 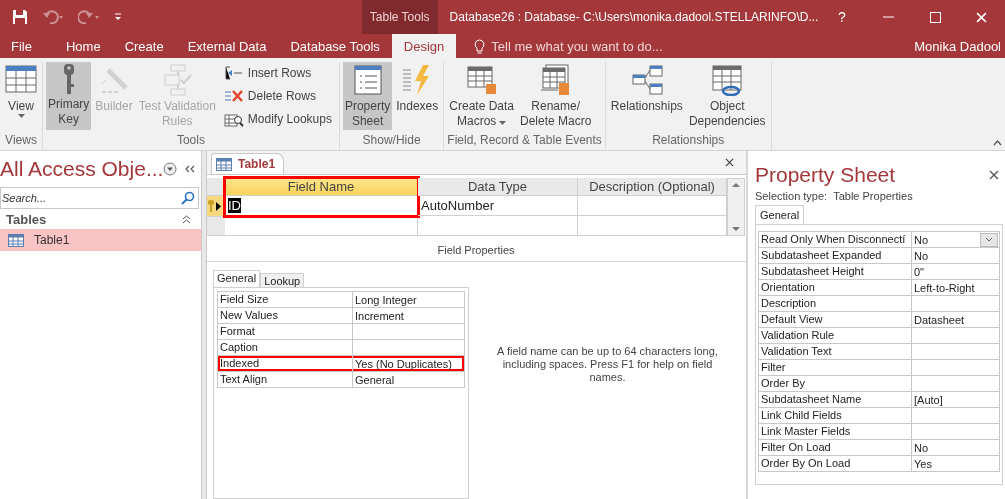 What do you see at coordinates (89, 17) in the screenshot?
I see `redo-icon` at bounding box center [89, 17].